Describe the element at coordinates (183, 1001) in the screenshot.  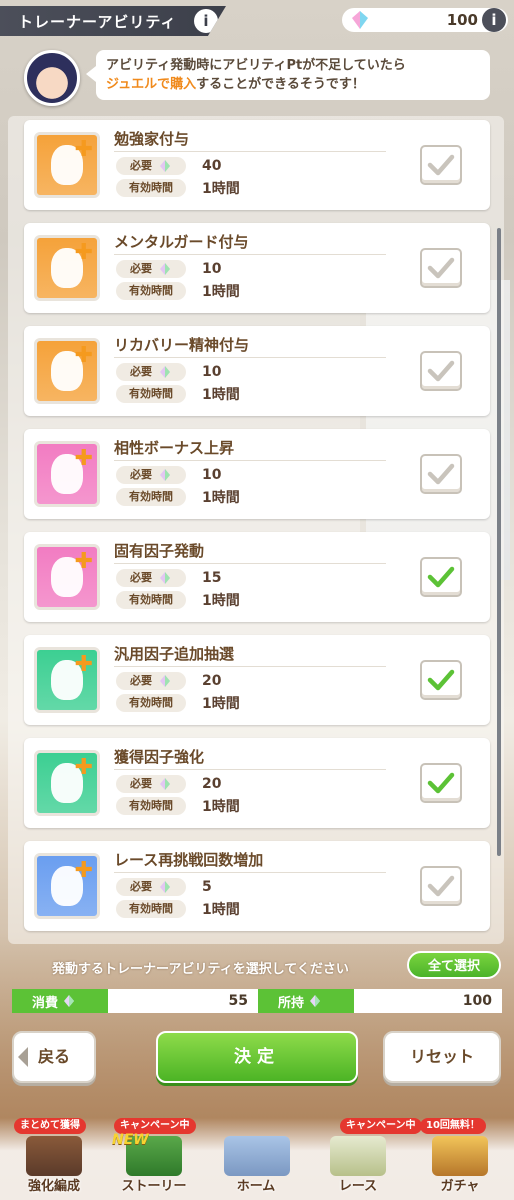
I see `consume-value: 55` at that location.